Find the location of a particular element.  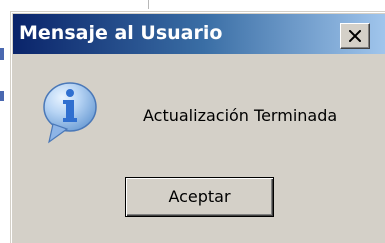

accept-button-label: Aceptar is located at coordinates (199, 196).